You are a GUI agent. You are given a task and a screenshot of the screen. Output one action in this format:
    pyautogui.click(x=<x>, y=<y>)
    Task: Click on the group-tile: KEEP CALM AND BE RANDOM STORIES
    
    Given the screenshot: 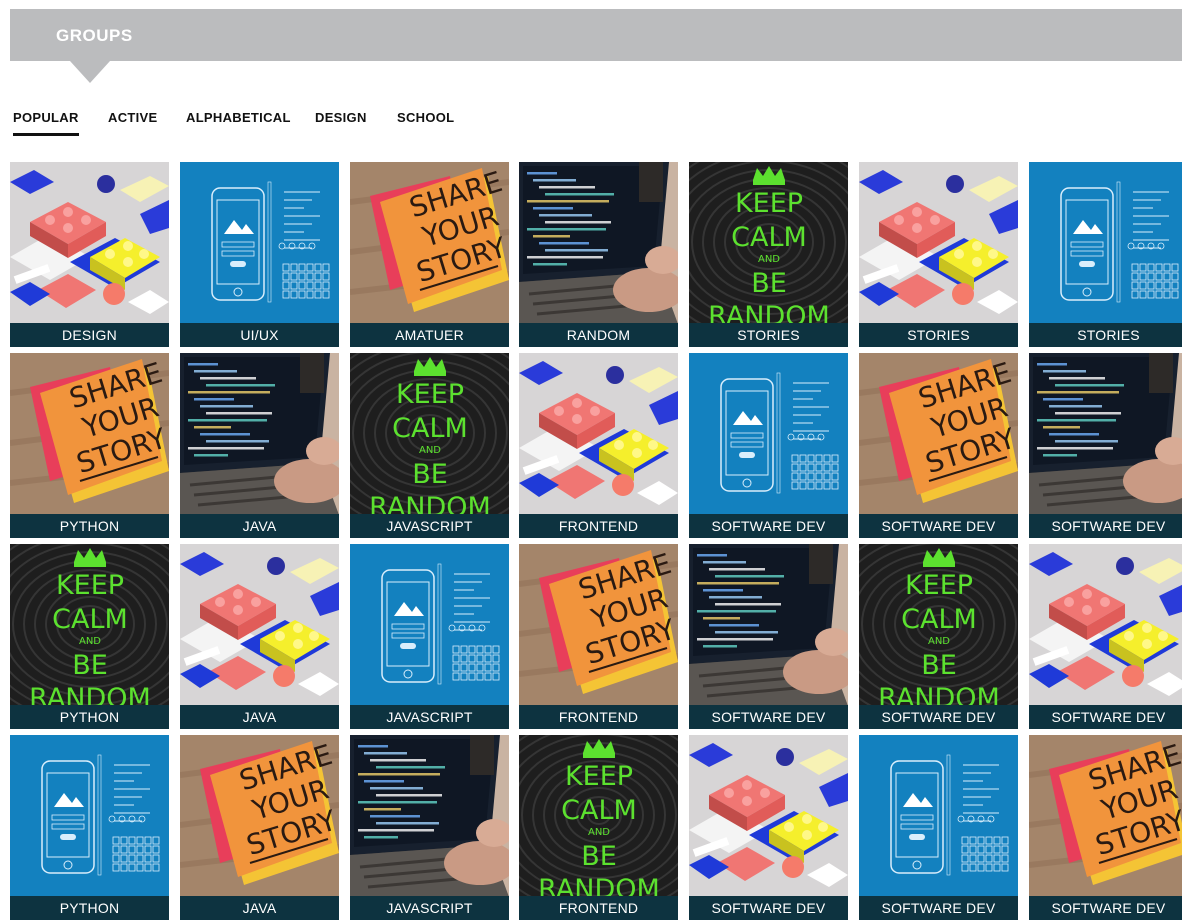 What is the action you would take?
    pyautogui.click(x=768, y=254)
    